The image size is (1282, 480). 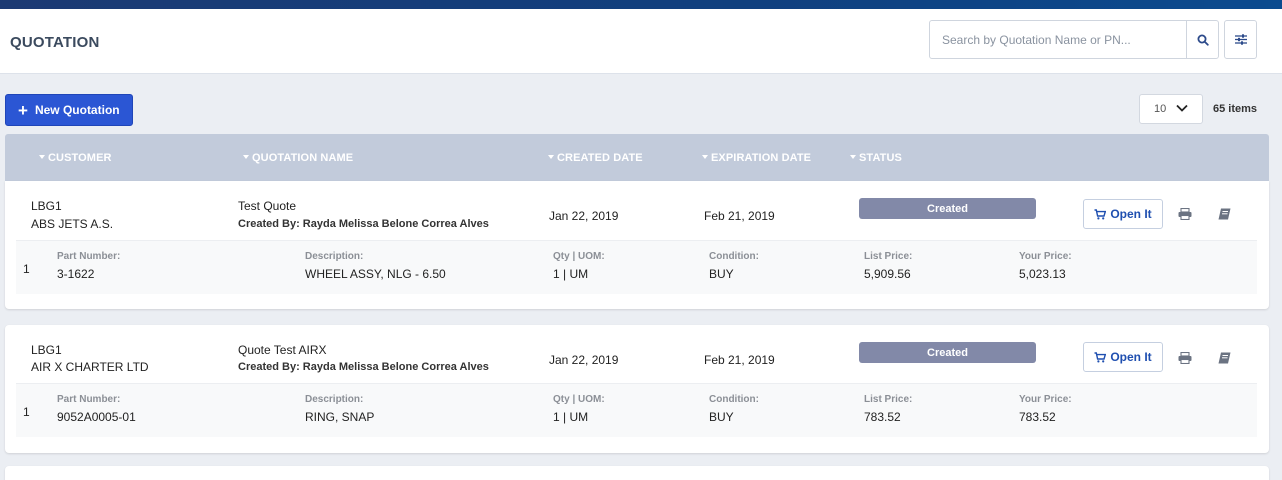 What do you see at coordinates (375, 274) in the screenshot?
I see `description-value: WHEEL ASSY, NLG - 6.50` at bounding box center [375, 274].